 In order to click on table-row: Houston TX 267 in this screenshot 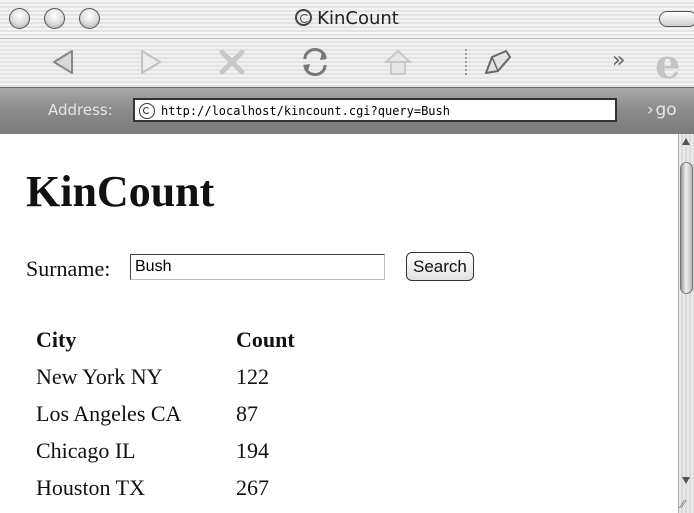, I will do `click(165, 487)`.